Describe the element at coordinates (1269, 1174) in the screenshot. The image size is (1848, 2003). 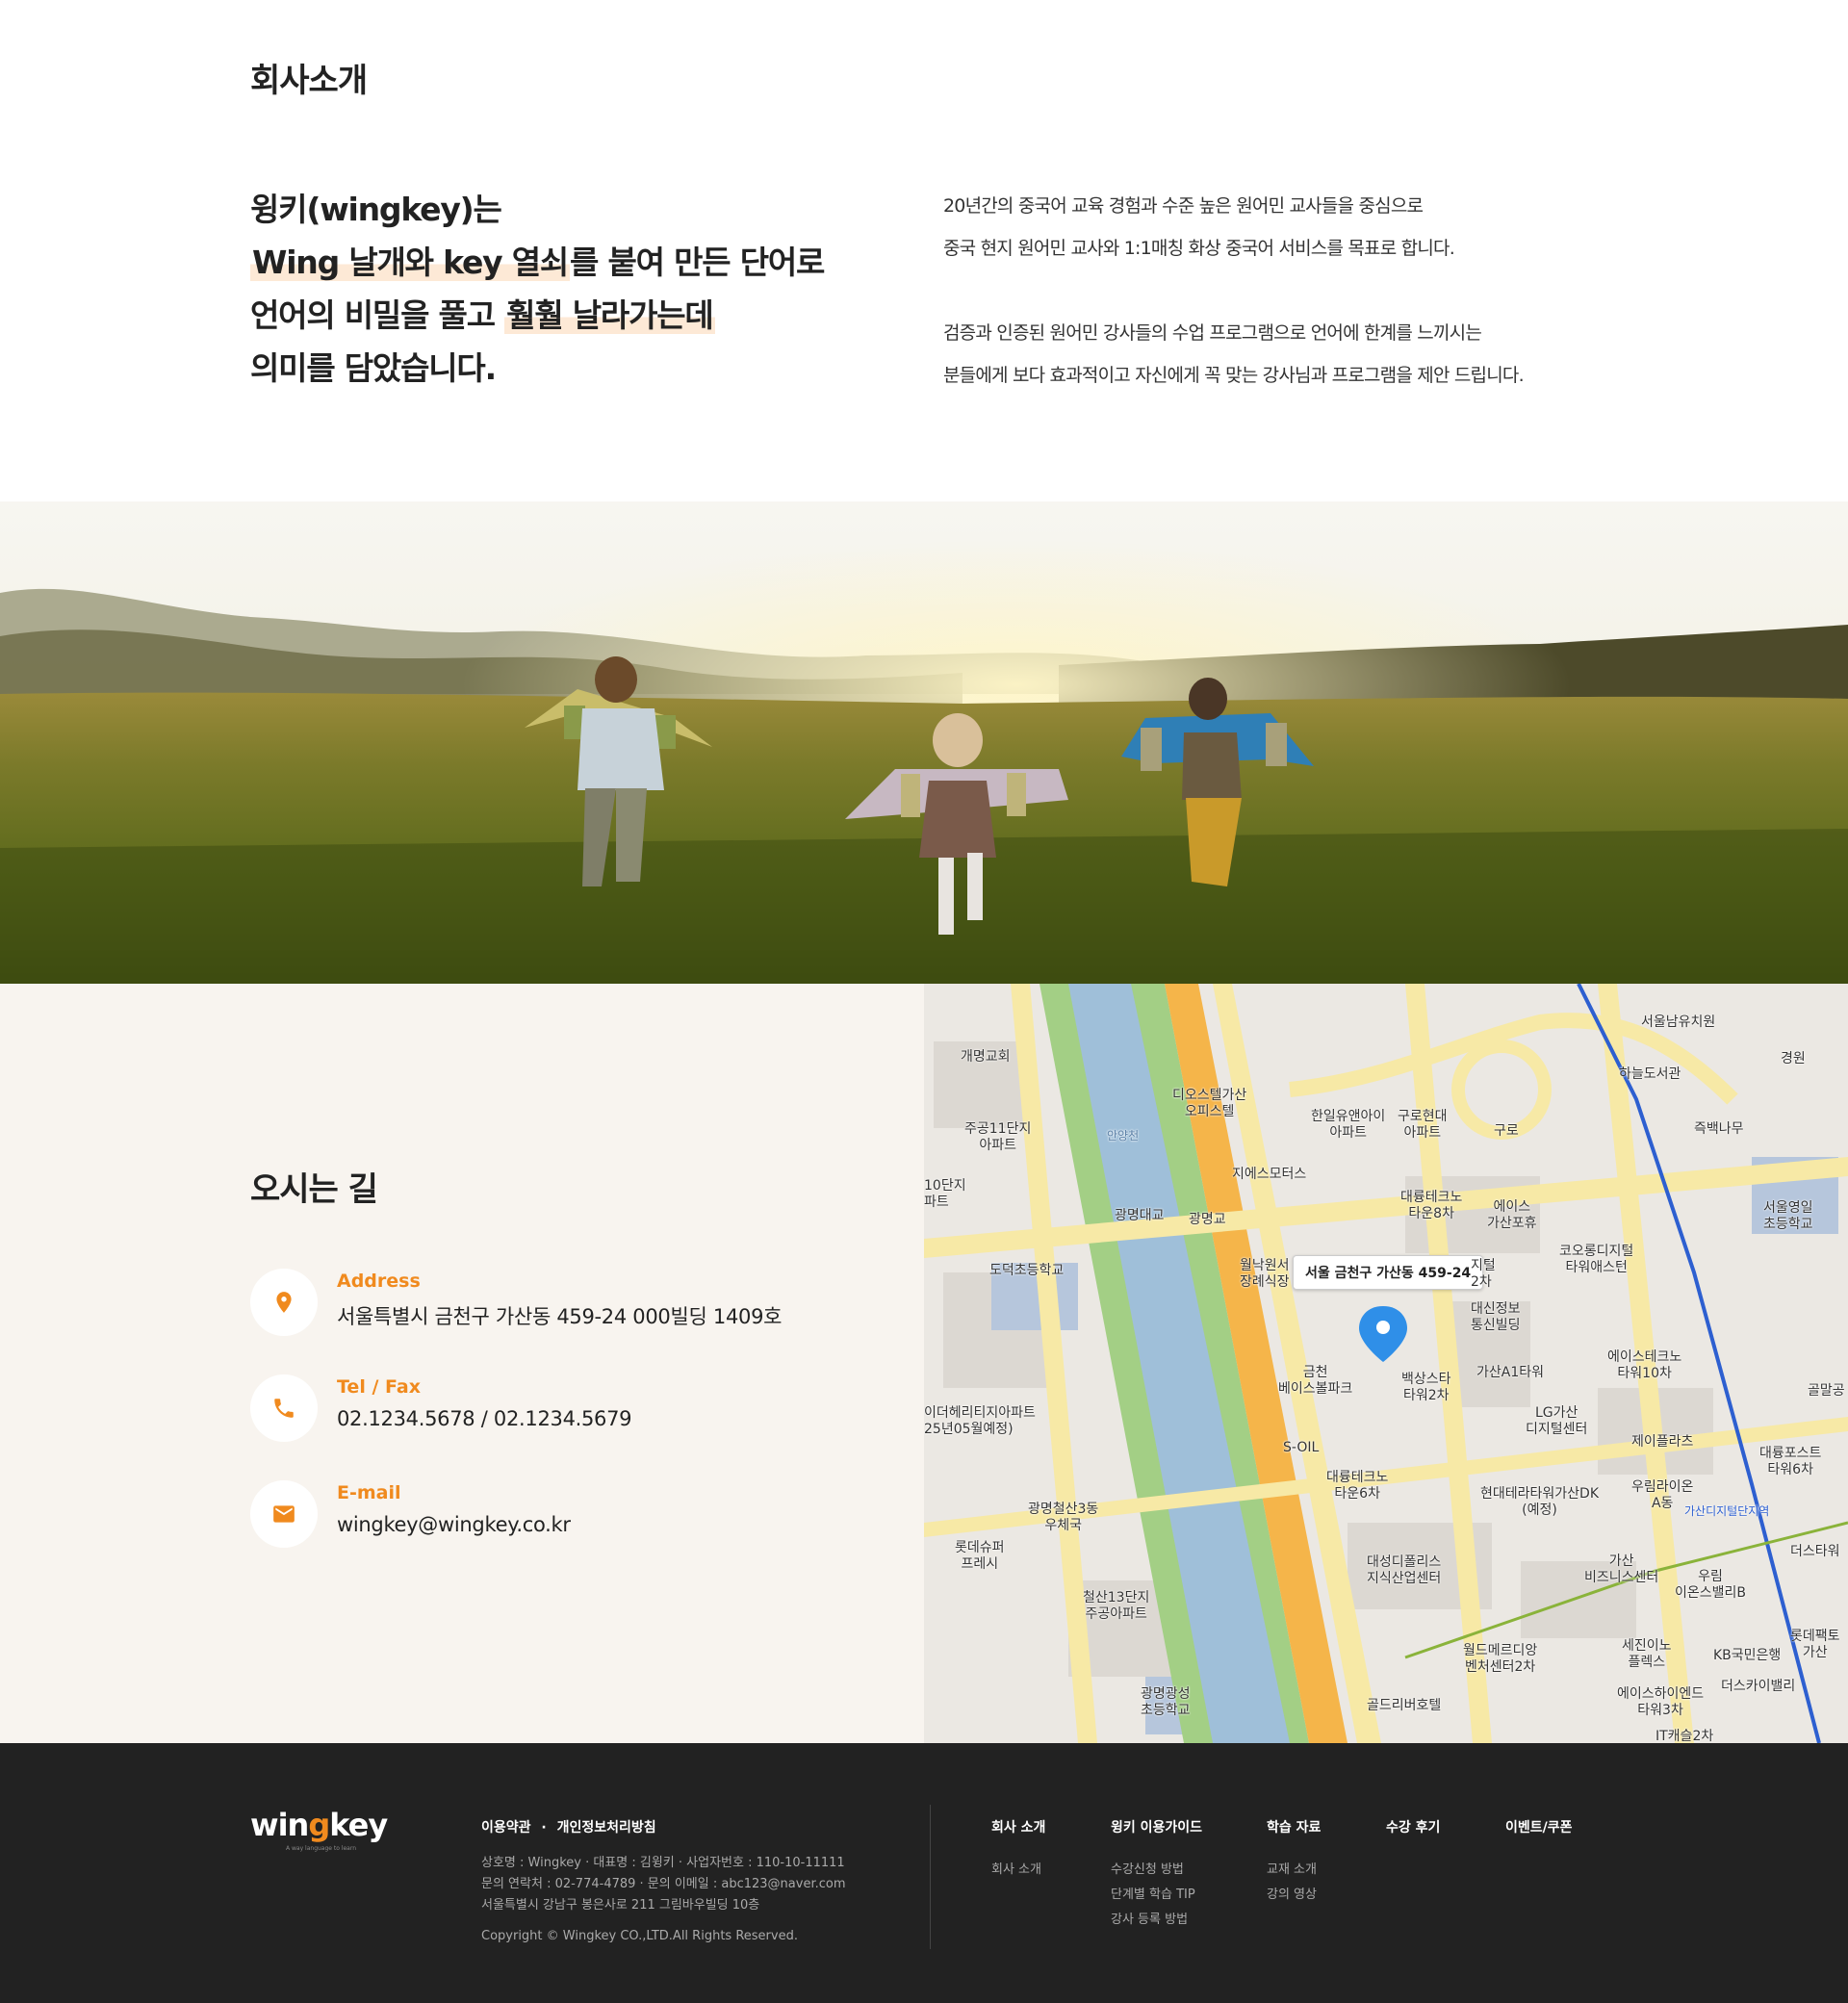
I see `map-label: 지에스모터스` at that location.